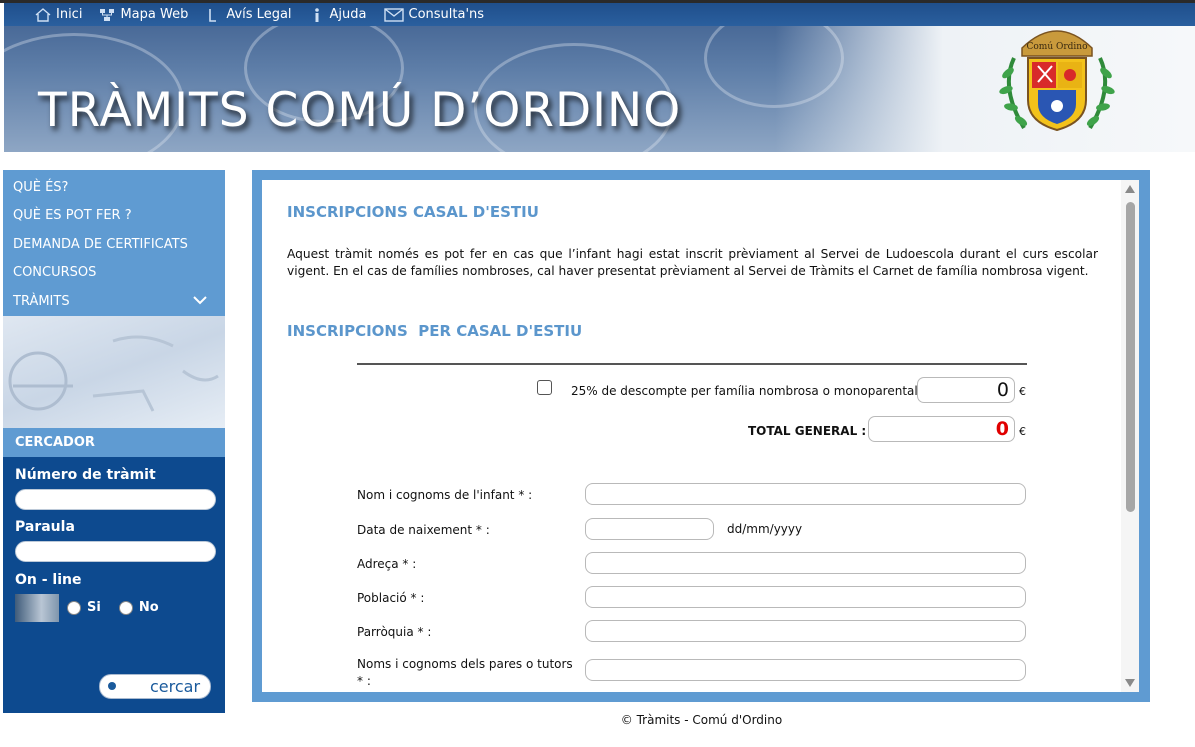  Describe the element at coordinates (765, 529) in the screenshot. I see `date-format-hint: dd/mm/yyyy` at that location.